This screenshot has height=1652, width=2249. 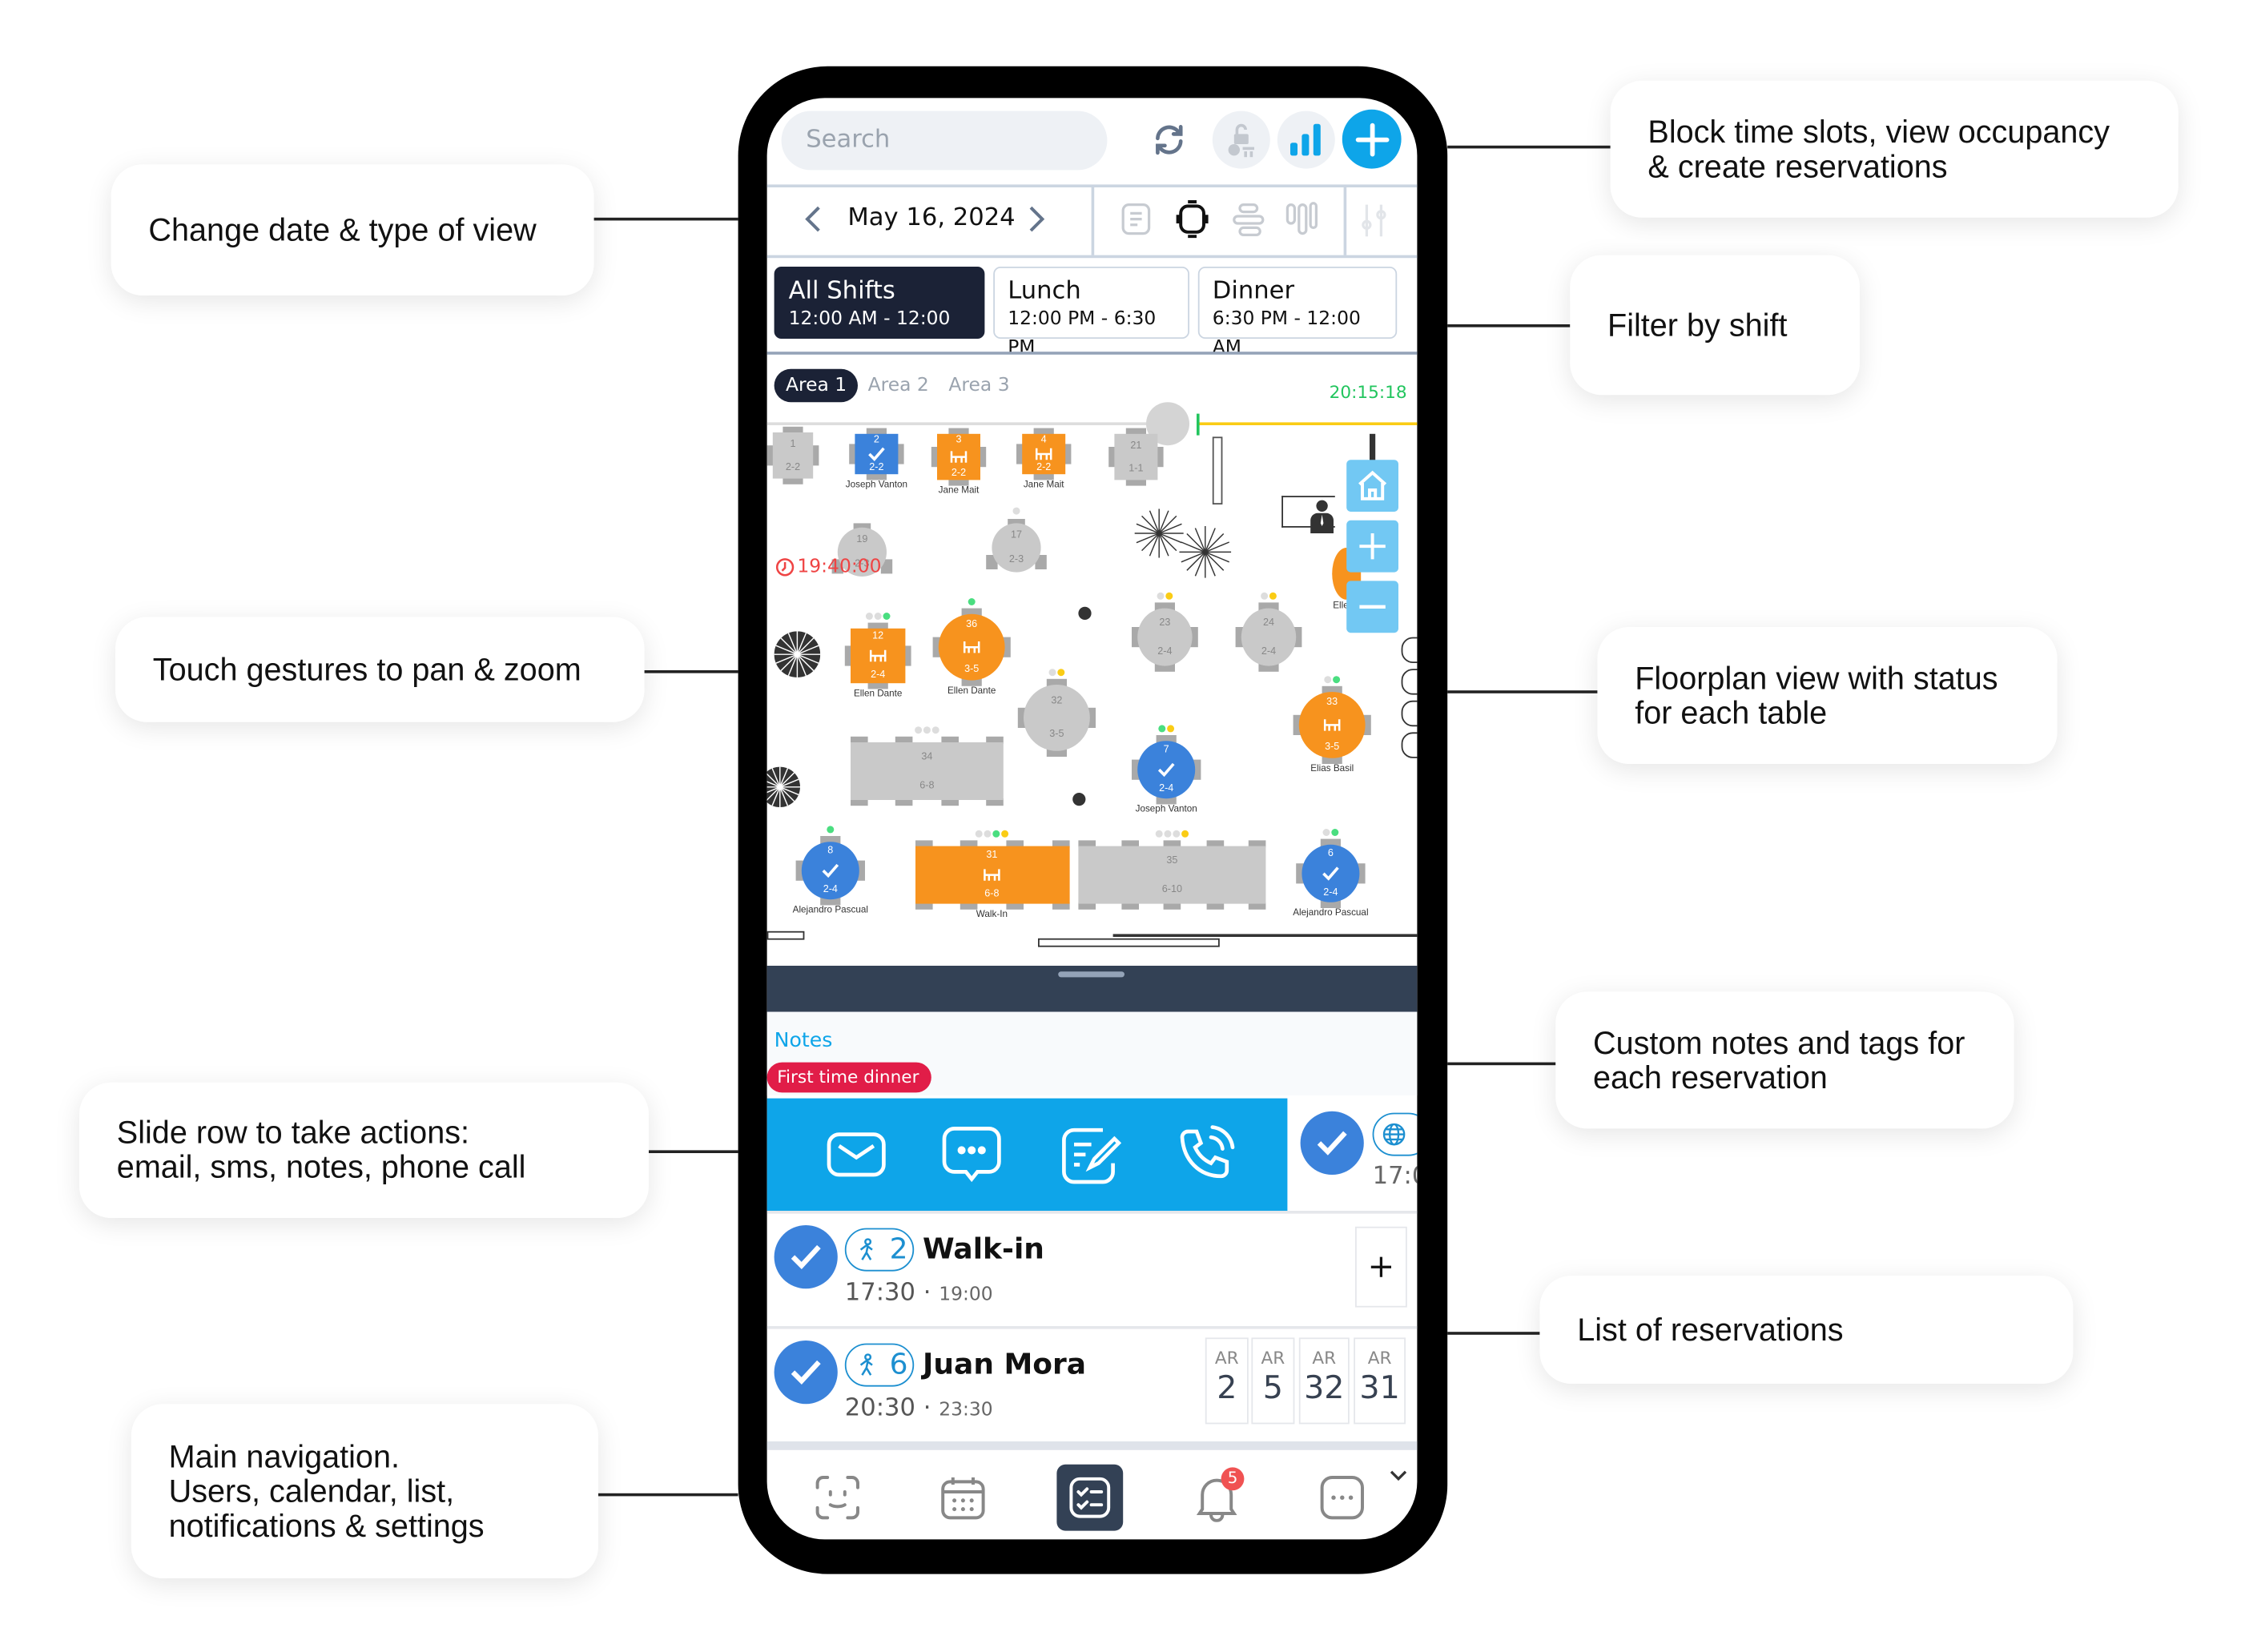 What do you see at coordinates (972, 624) in the screenshot?
I see `table-number: 36` at bounding box center [972, 624].